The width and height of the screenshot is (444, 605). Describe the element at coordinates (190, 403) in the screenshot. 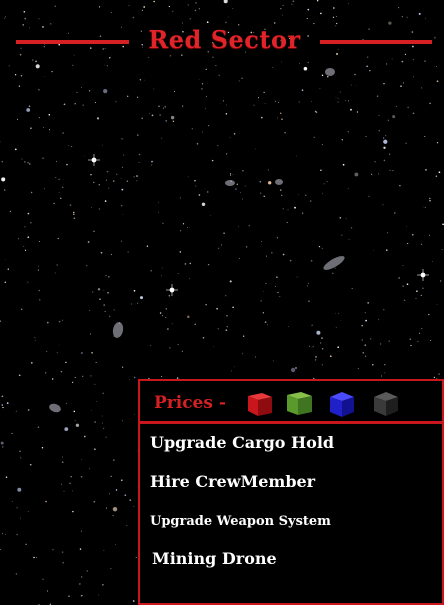

I see `prices-label: Prices -` at that location.